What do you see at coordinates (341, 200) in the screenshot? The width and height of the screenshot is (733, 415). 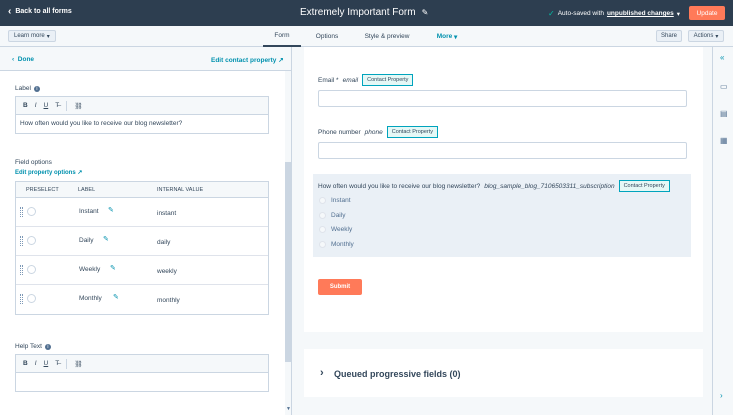 I see `radio-option-label: Instant` at bounding box center [341, 200].